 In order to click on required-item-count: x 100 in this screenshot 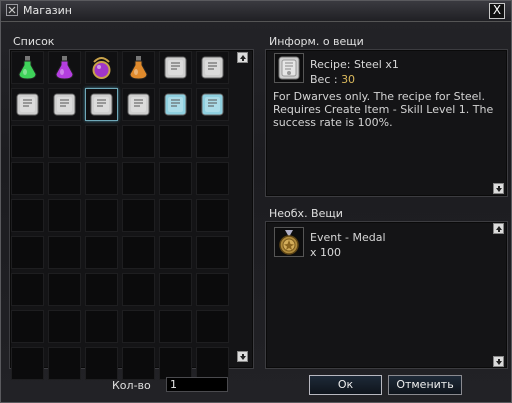, I will do `click(326, 252)`.